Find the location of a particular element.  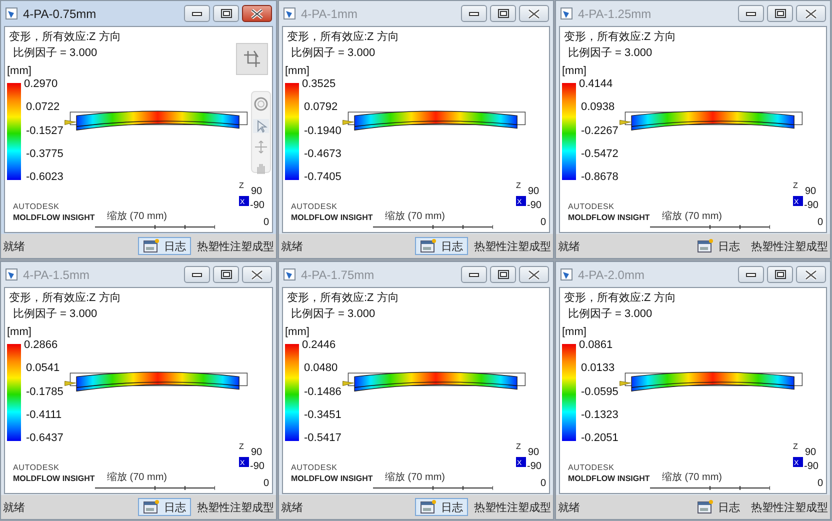

scale-value: 0.0133 is located at coordinates (598, 368).